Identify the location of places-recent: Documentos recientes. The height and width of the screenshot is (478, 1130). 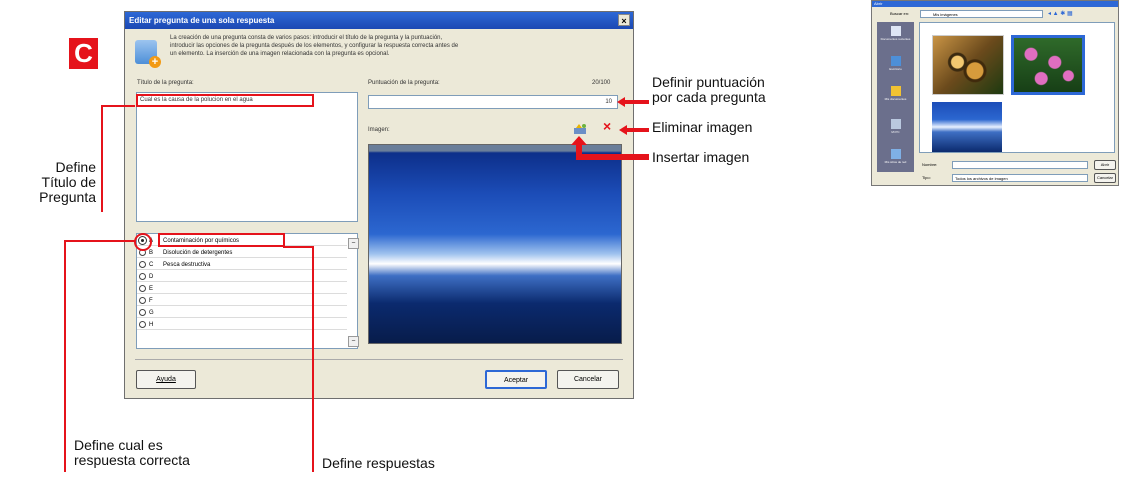
(895, 33).